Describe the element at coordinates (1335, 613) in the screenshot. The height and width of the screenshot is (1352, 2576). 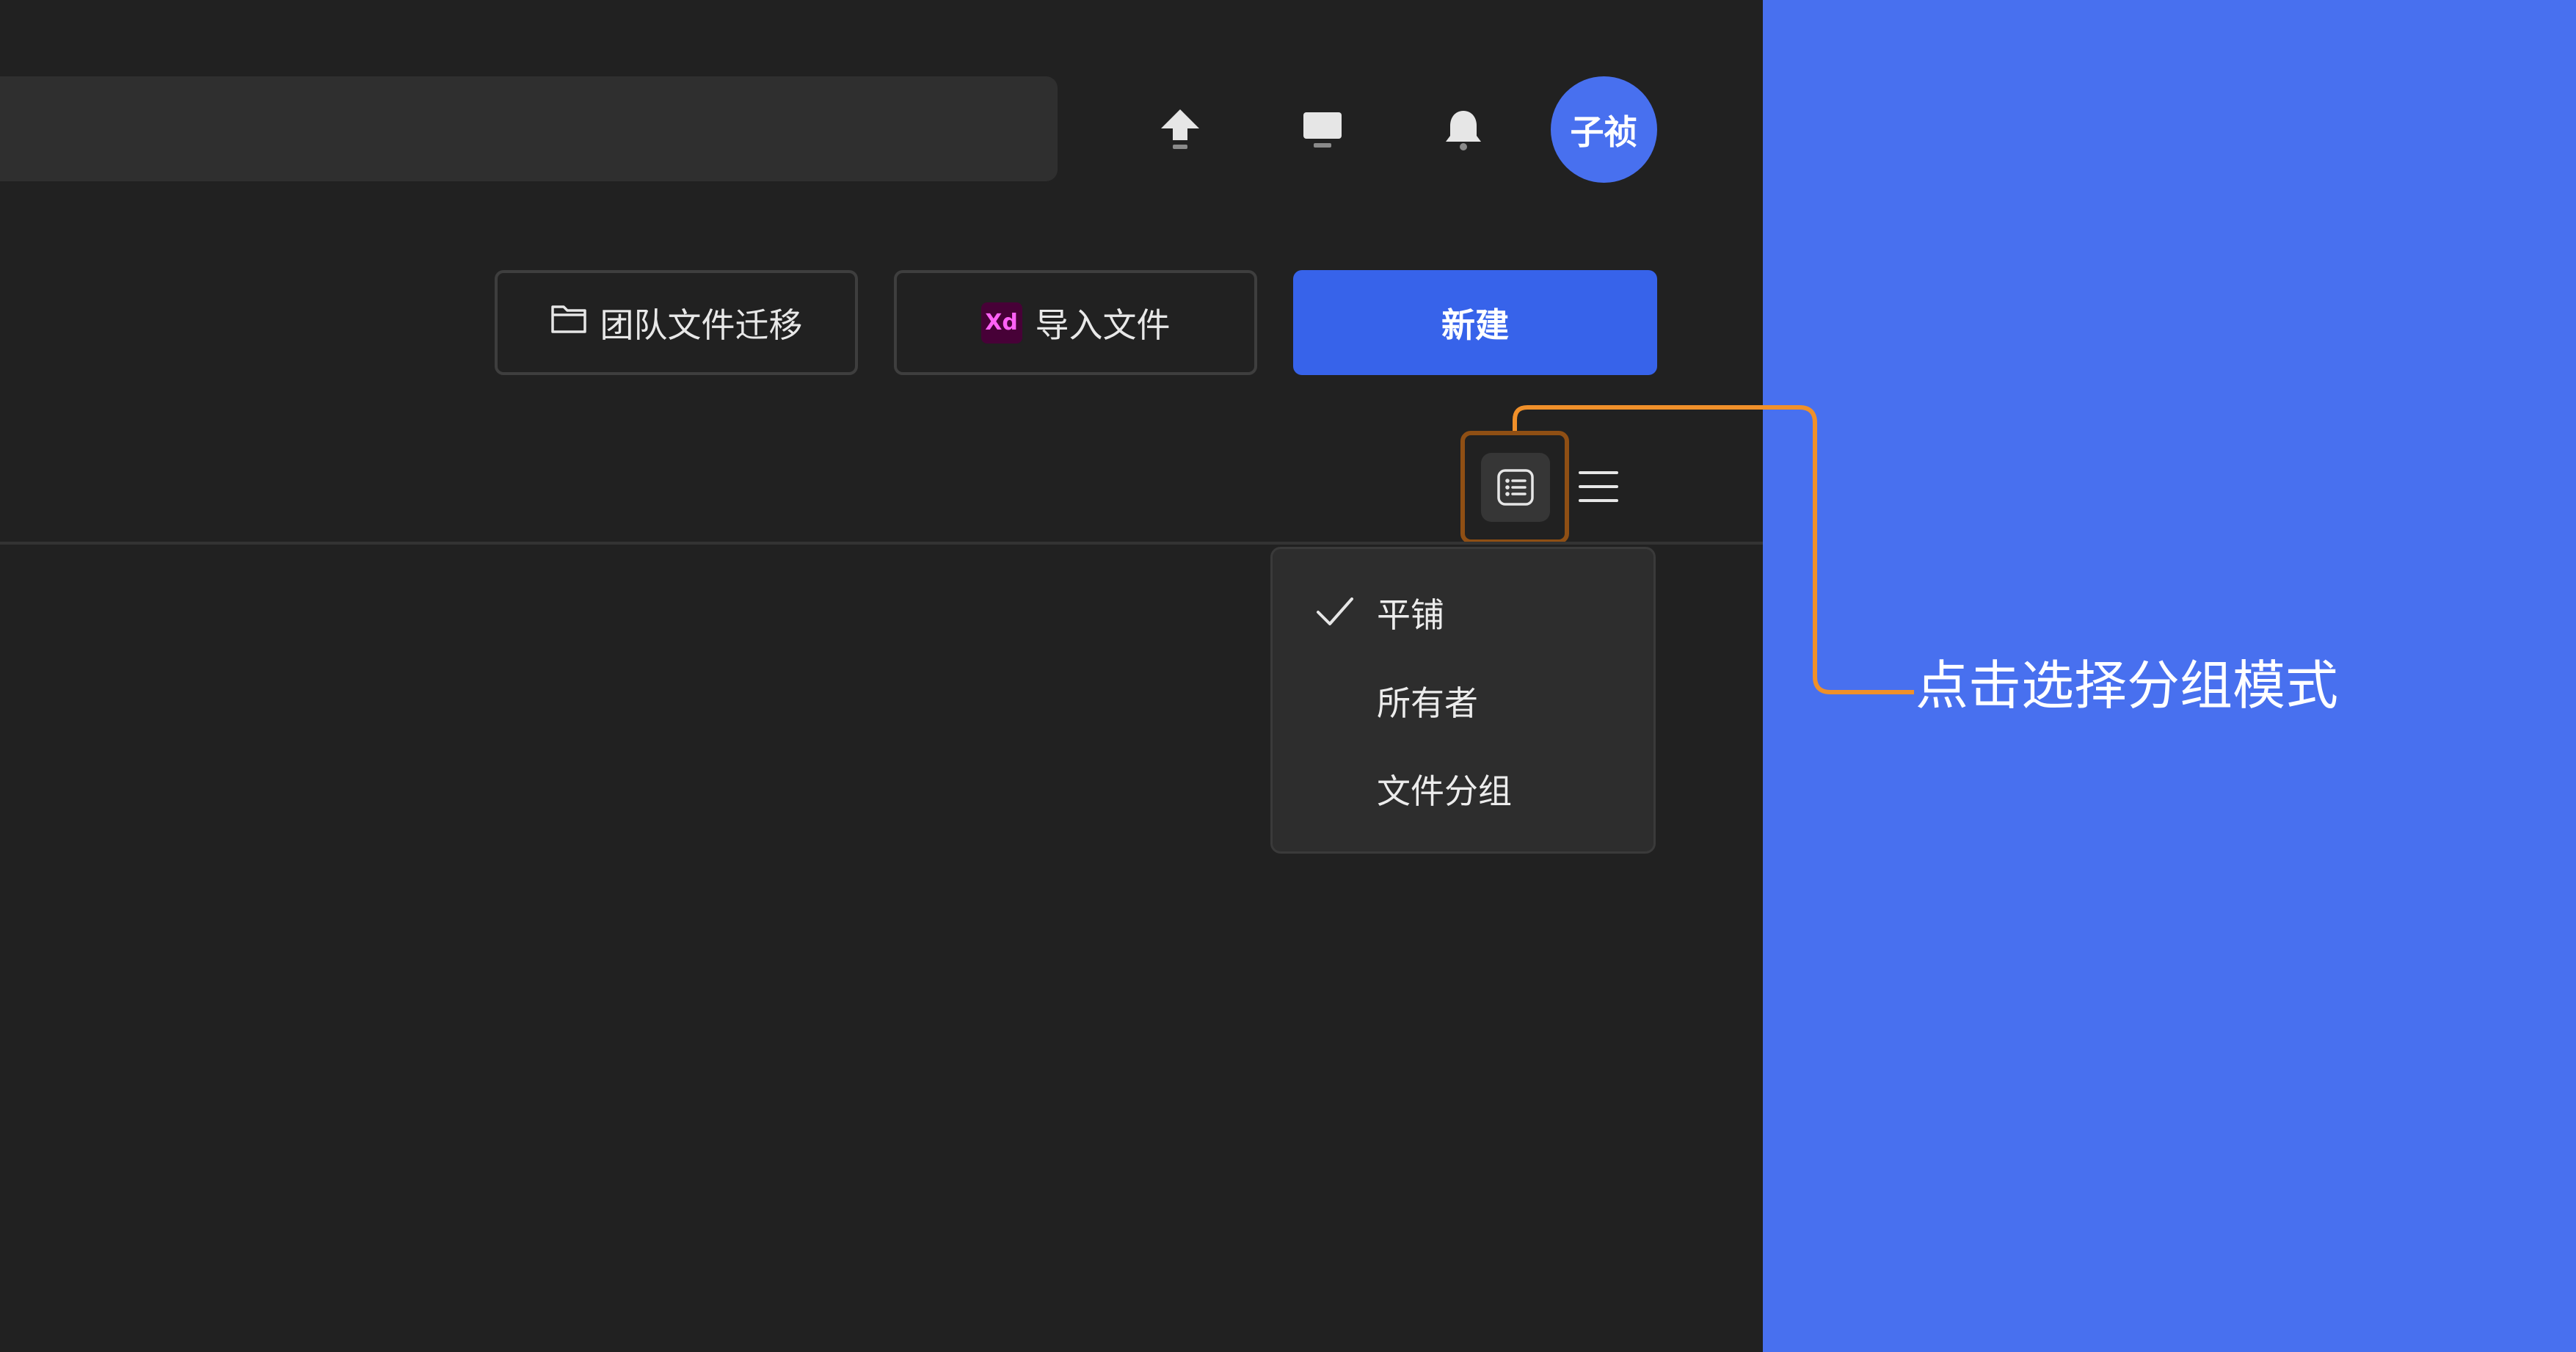
I see `check-icon` at that location.